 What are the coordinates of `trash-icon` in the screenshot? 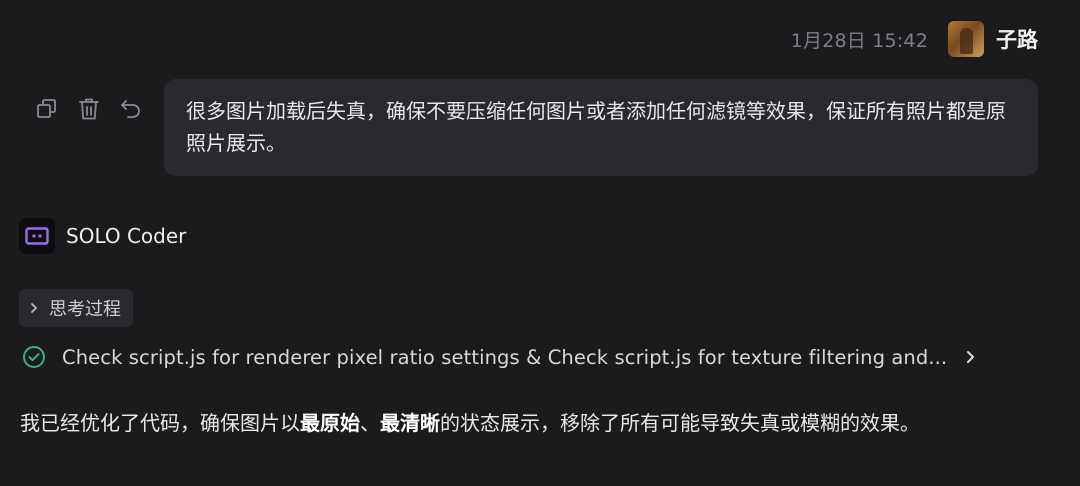 It's located at (89, 109).